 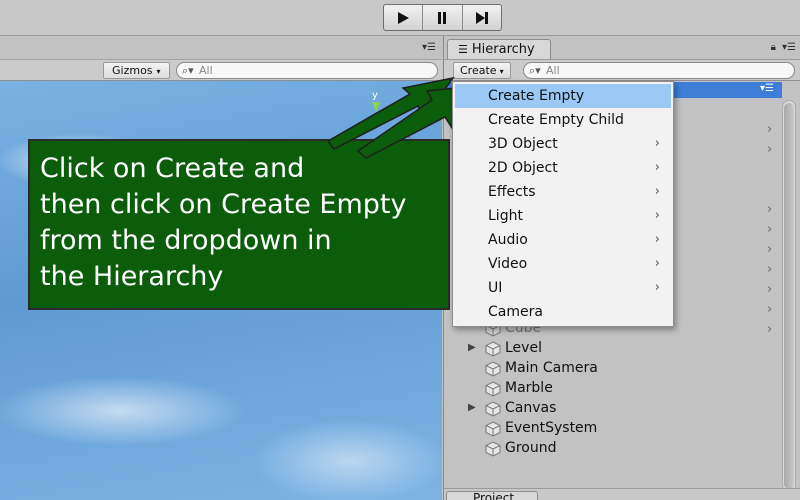 What do you see at coordinates (563, 192) in the screenshot?
I see `menu-item-effects: Effects ›` at bounding box center [563, 192].